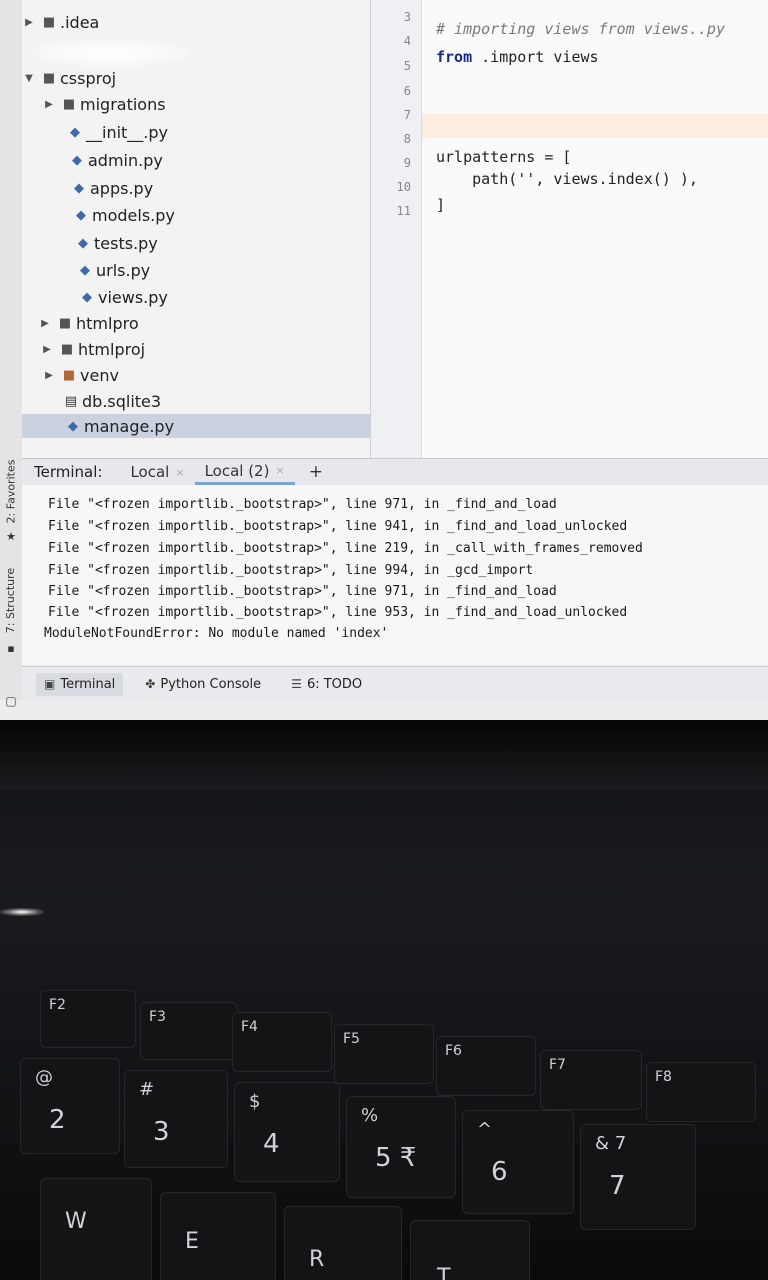 The image size is (768, 1280). I want to click on key-shift-label: @, so click(44, 1077).